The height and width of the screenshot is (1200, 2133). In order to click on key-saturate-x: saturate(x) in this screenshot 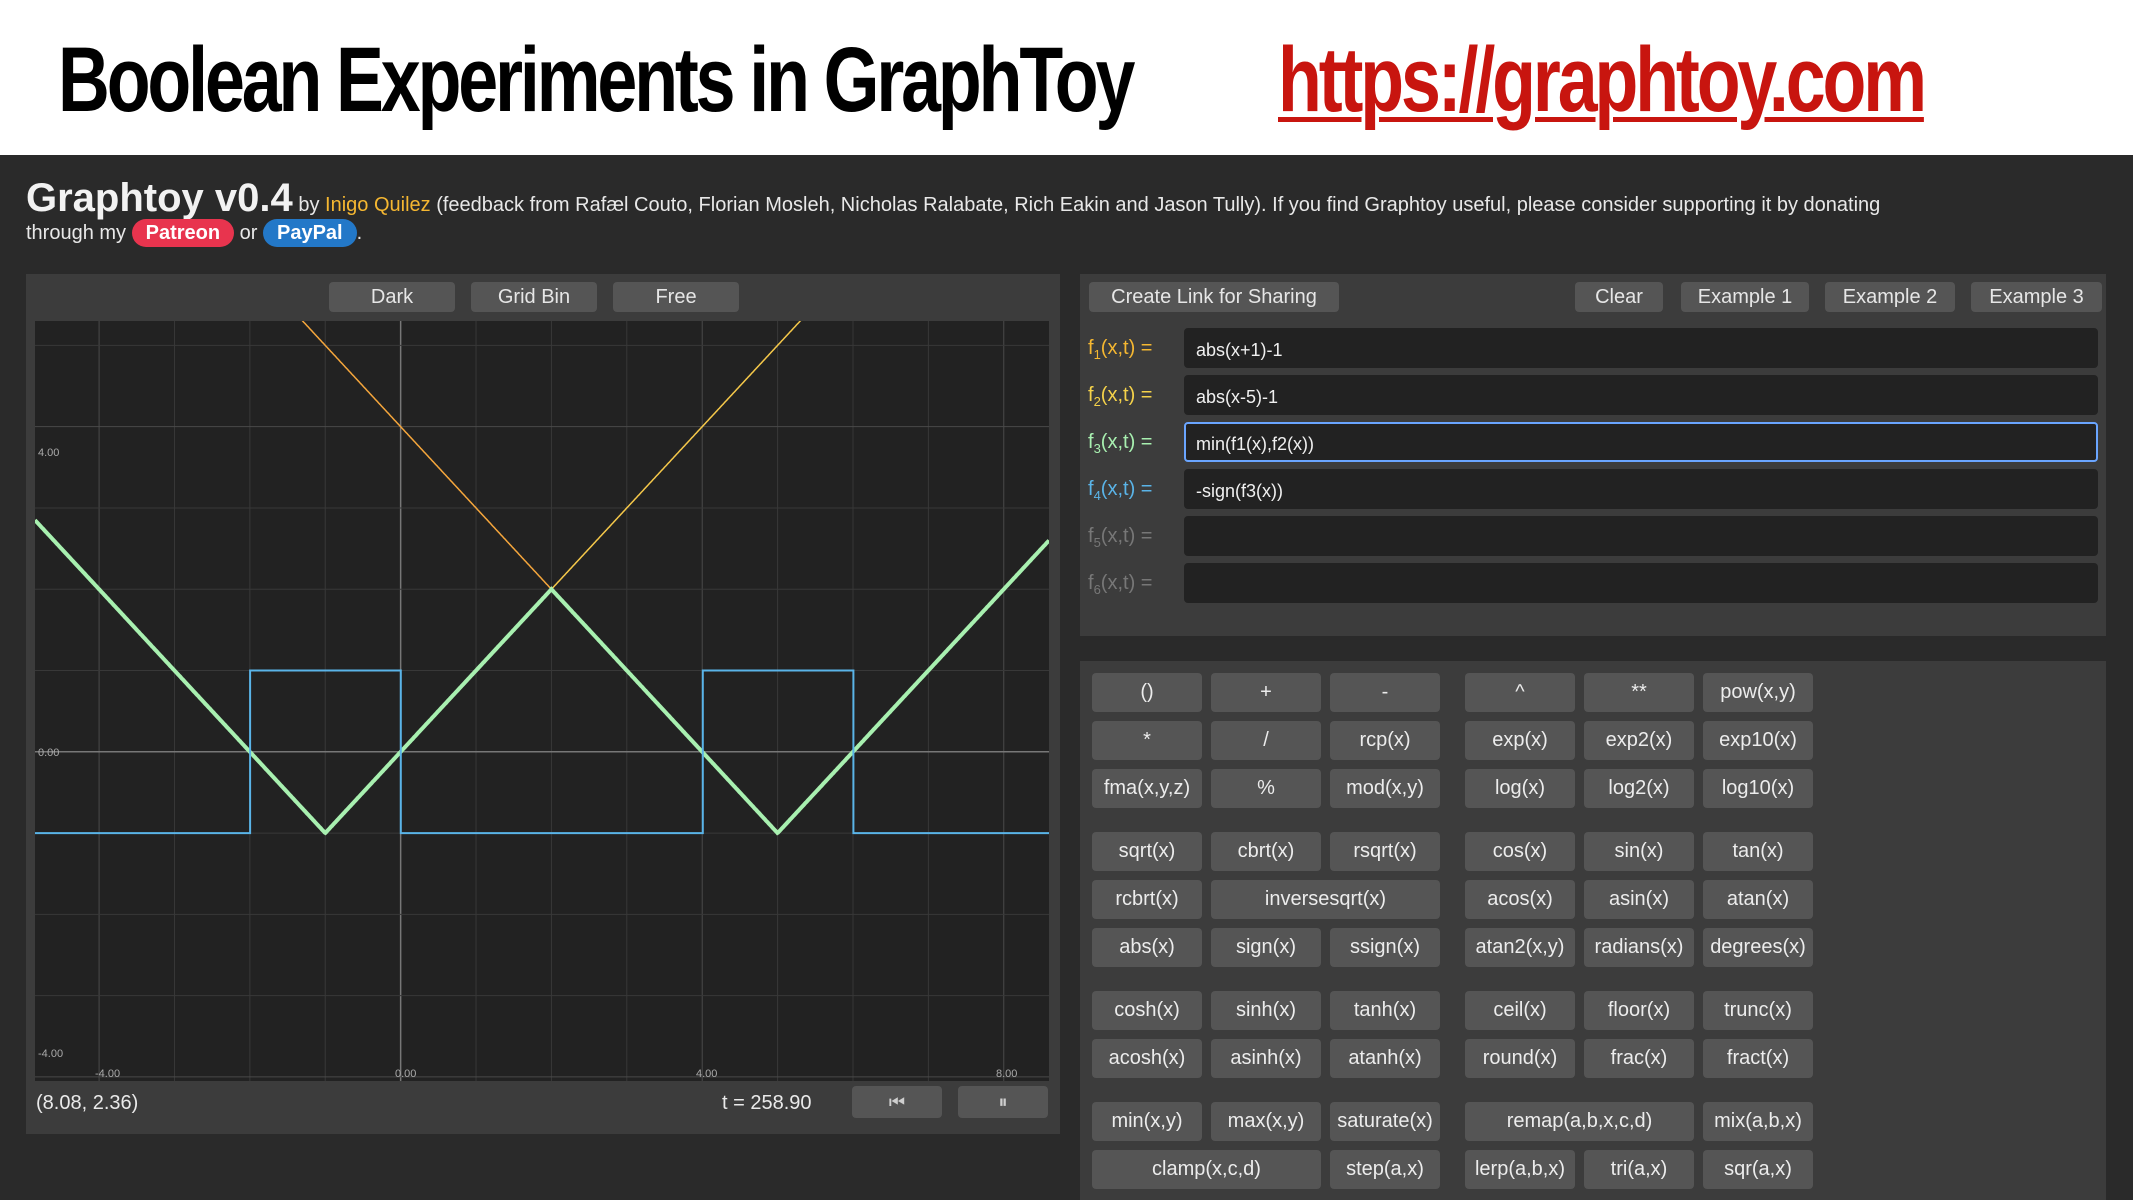, I will do `click(1385, 1121)`.